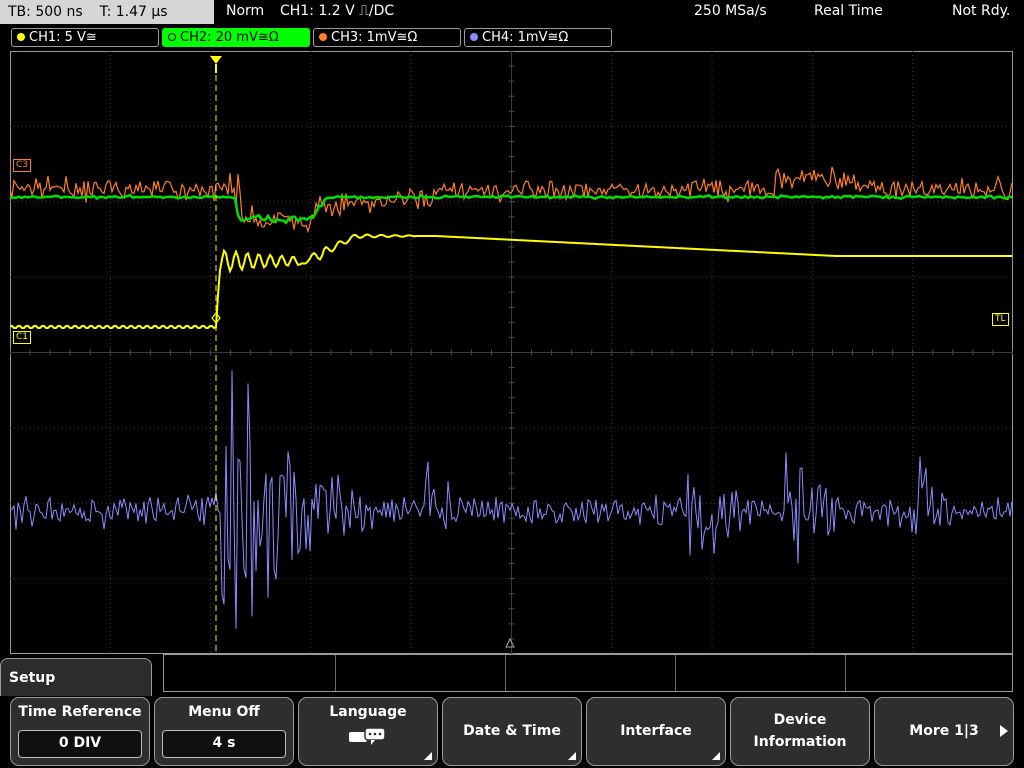 This screenshot has height=768, width=1024. What do you see at coordinates (245, 11) in the screenshot?
I see `trigger-mode: Norm` at bounding box center [245, 11].